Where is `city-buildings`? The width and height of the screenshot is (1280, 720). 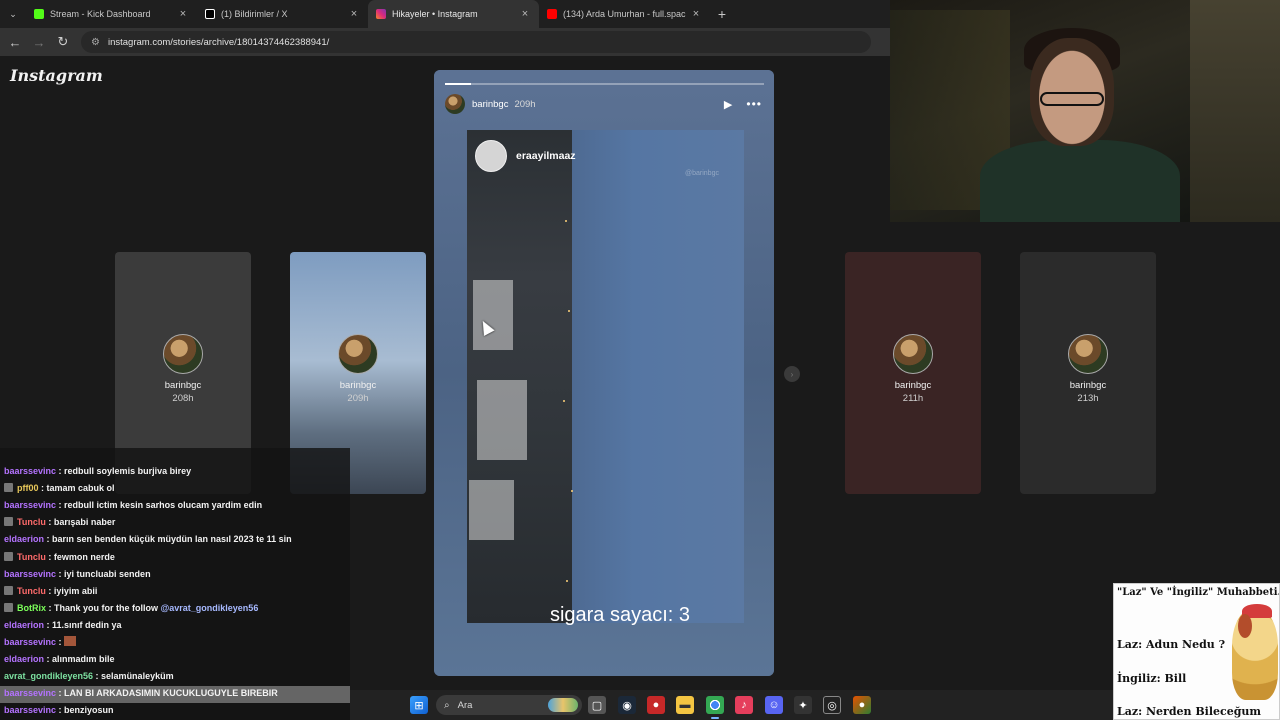 city-buildings is located at coordinates (519, 376).